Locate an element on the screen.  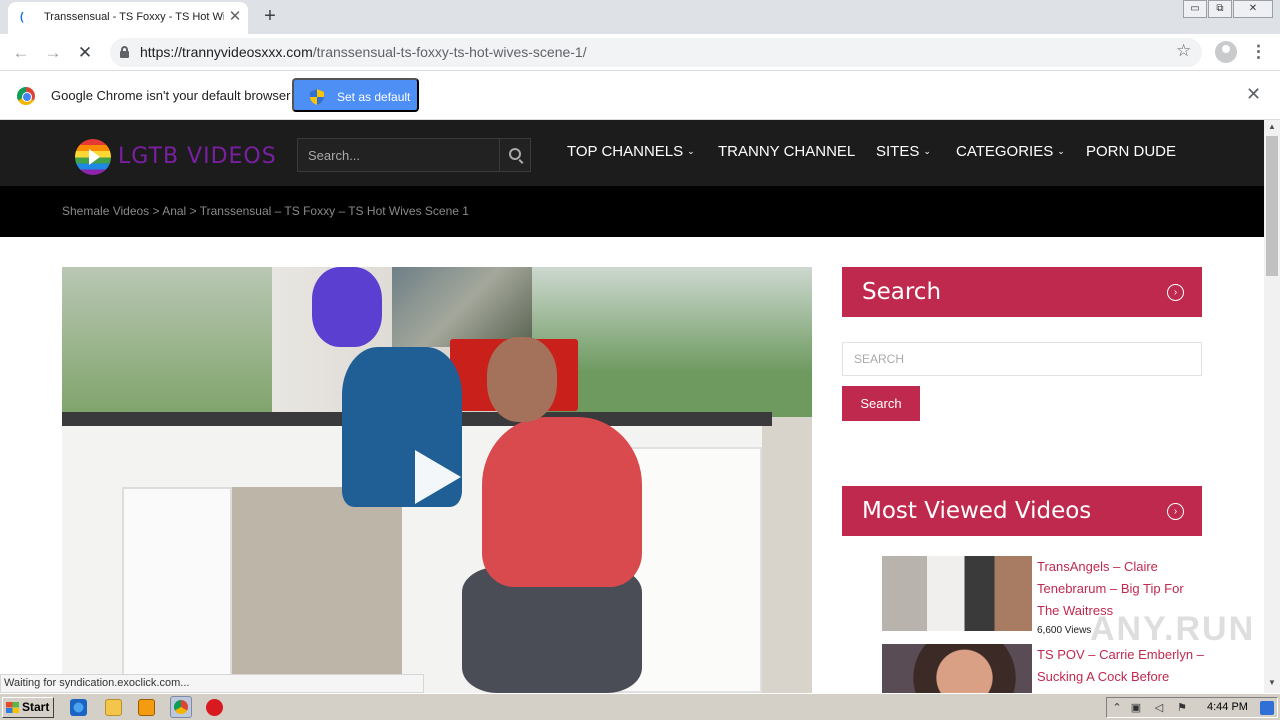
nav-porn-dude-label: PORN DUDE is located at coordinates (1131, 151).